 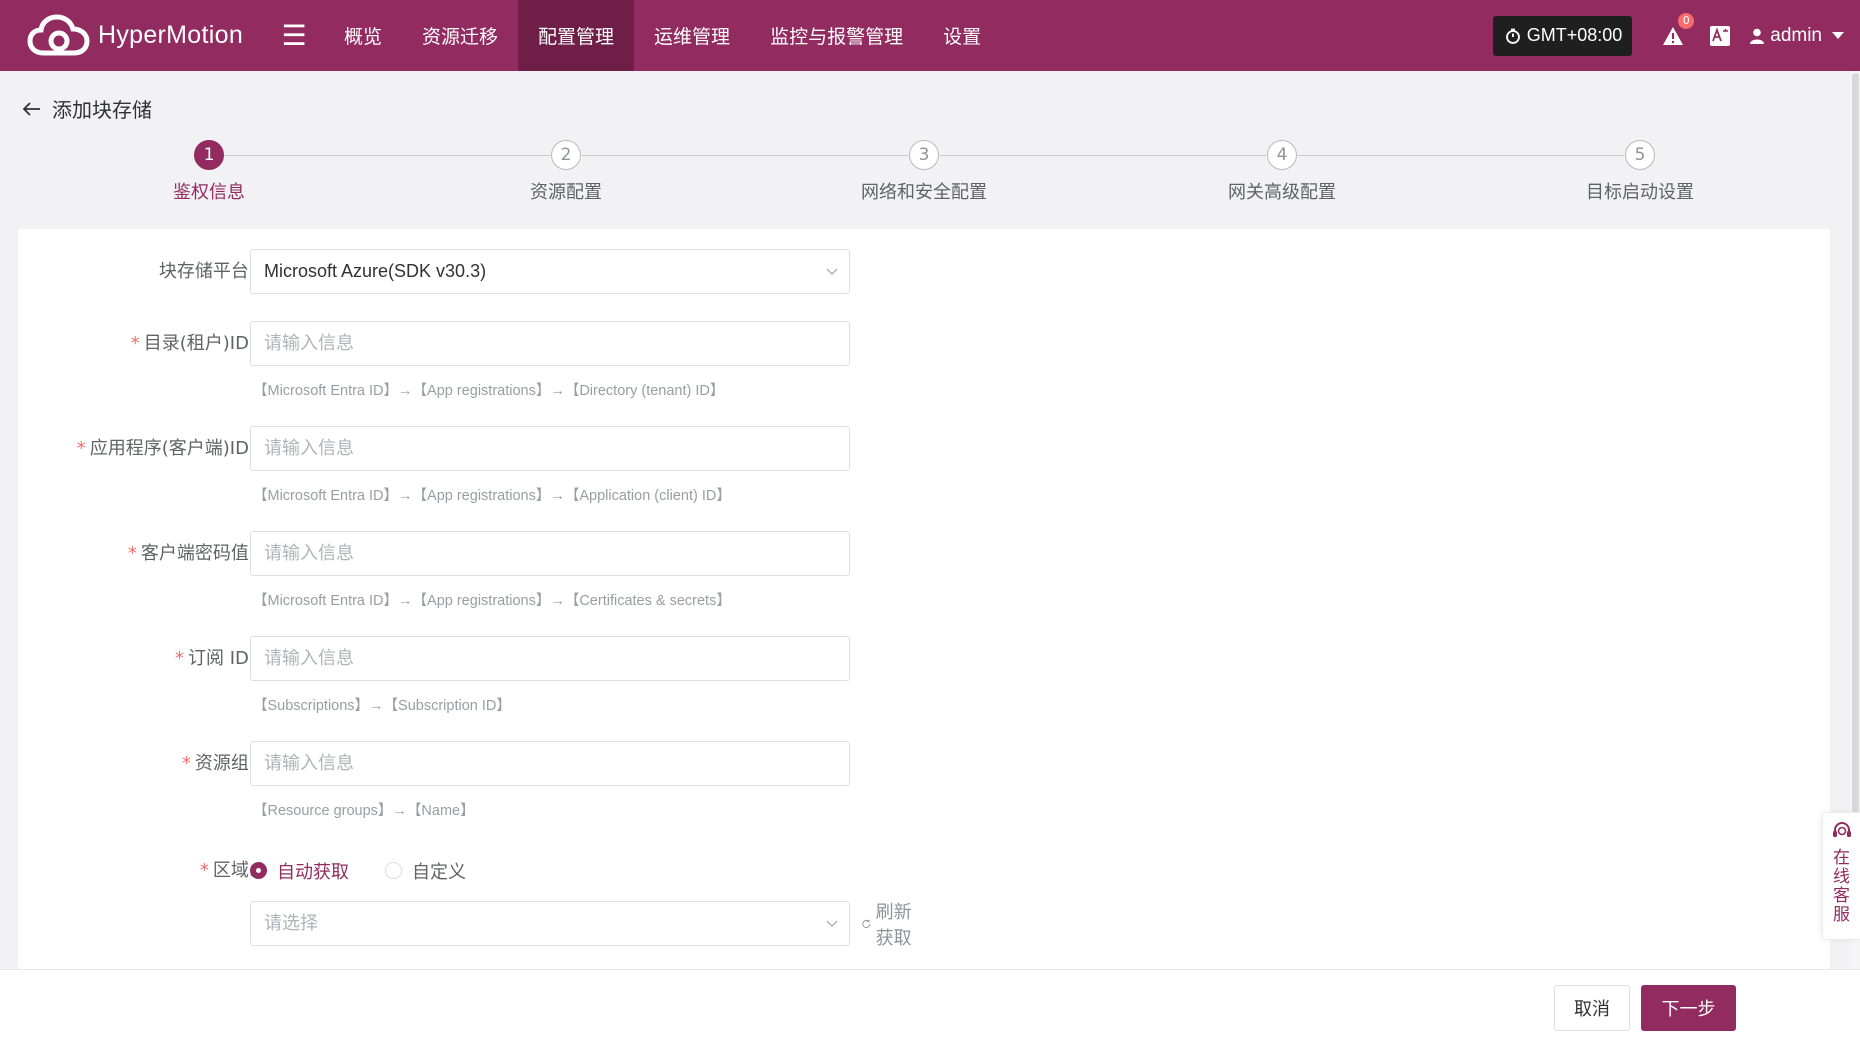 I want to click on nav-item-resource-migration: 资源迁移, so click(x=460, y=35).